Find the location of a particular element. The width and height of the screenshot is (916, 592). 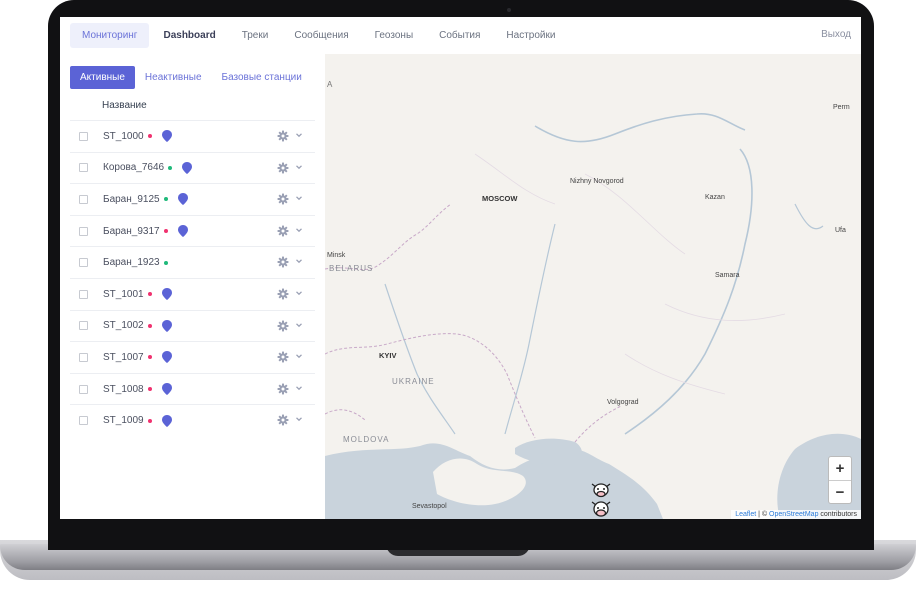

tab-inactive: Неактивные is located at coordinates (173, 77).